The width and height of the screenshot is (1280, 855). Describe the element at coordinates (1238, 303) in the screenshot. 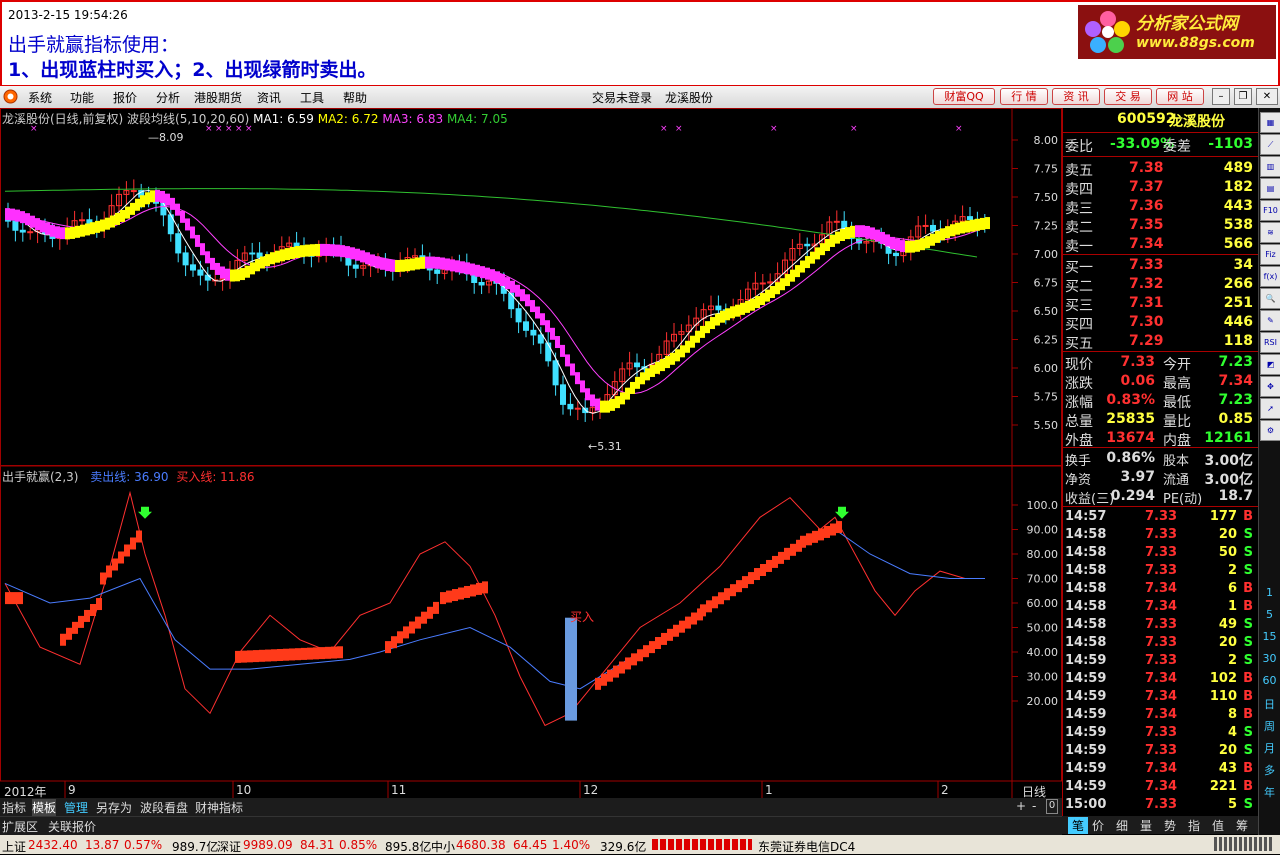

I see `bid-volume: 251` at that location.